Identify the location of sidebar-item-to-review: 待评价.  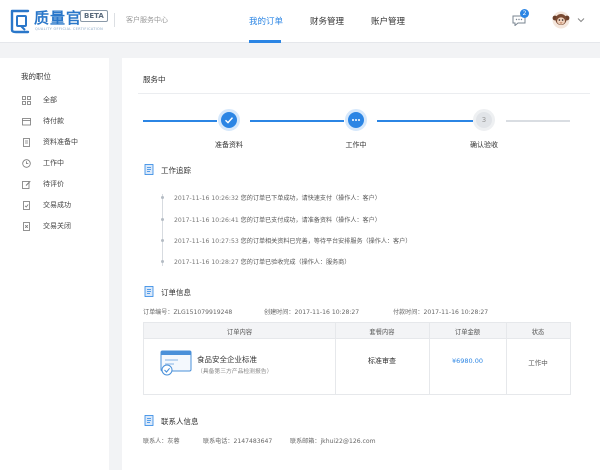
(65, 184).